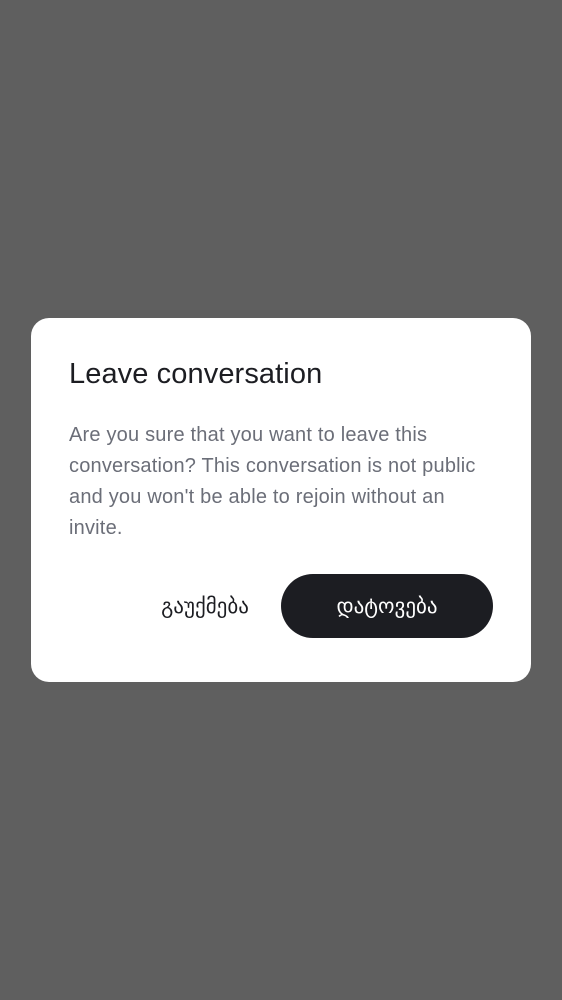 This screenshot has height=1000, width=562. Describe the element at coordinates (205, 606) in the screenshot. I see `cancel-button: გაუქმება` at that location.